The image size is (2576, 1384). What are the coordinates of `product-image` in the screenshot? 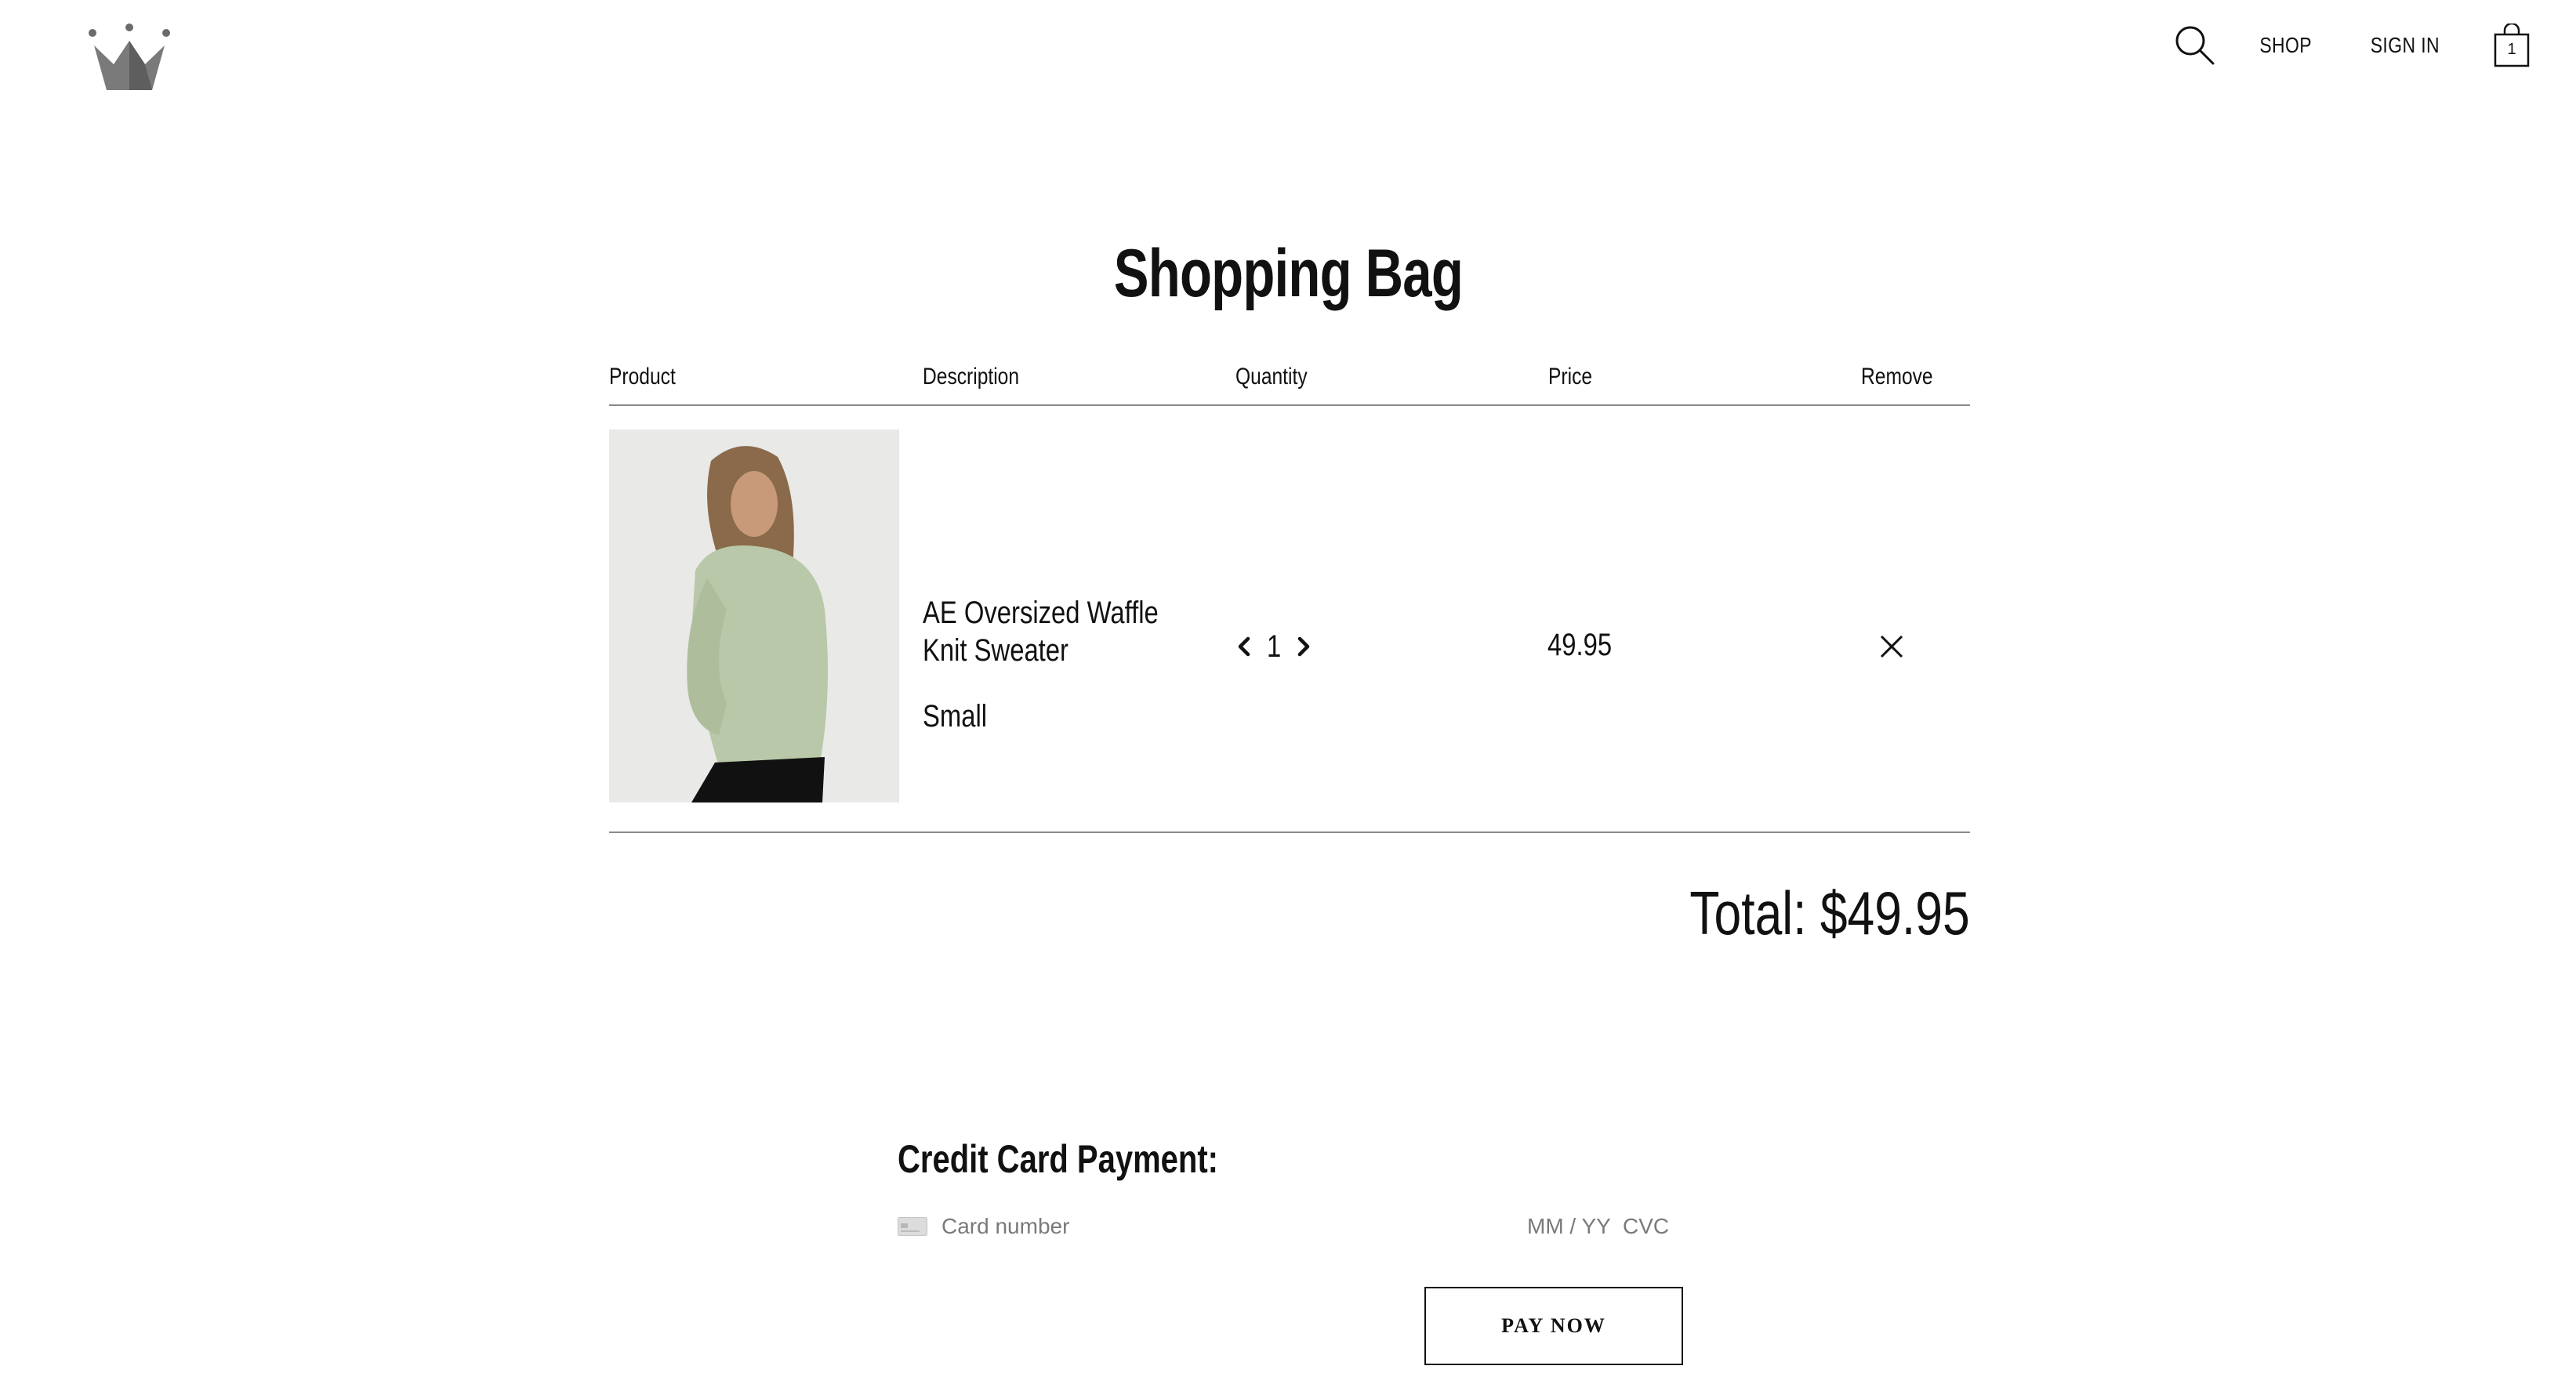 It's located at (754, 616).